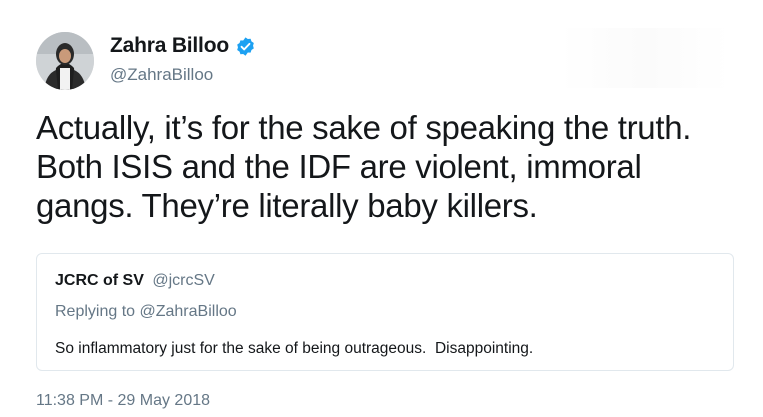 This screenshot has height=417, width=763. What do you see at coordinates (645, 58) in the screenshot?
I see `background-artifact` at bounding box center [645, 58].